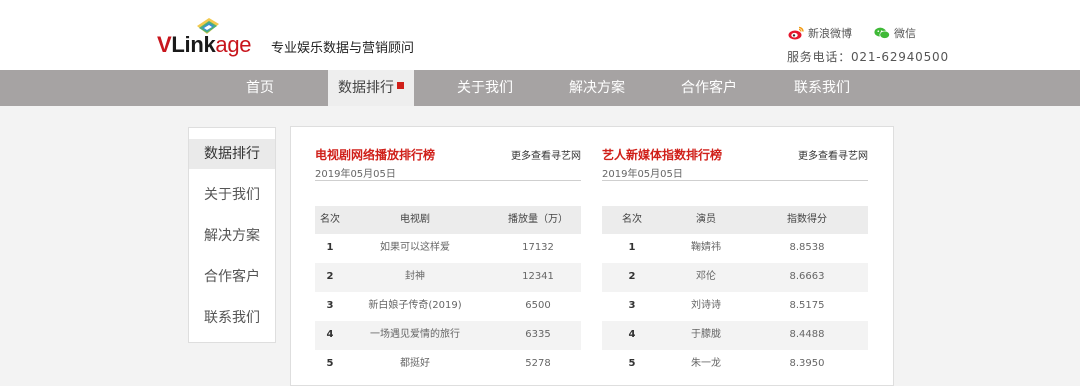  What do you see at coordinates (260, 88) in the screenshot?
I see `nav-item-home: 首页` at bounding box center [260, 88].